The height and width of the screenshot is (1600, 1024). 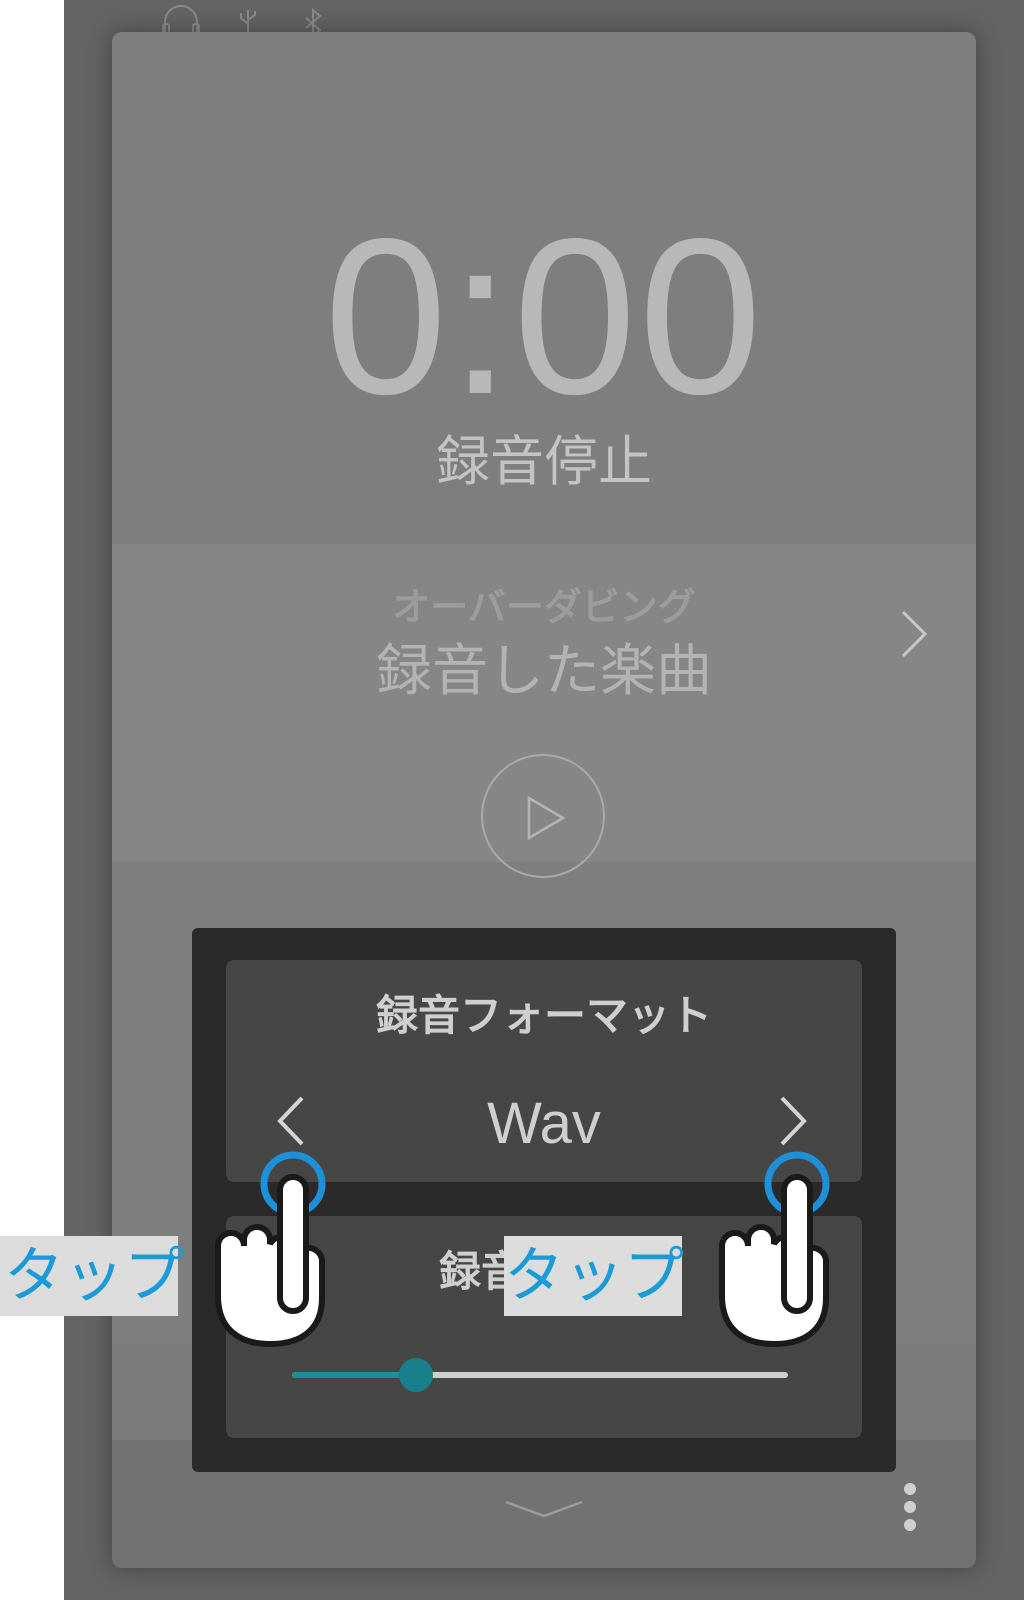 I want to click on bluetooth-icon, so click(x=313, y=20).